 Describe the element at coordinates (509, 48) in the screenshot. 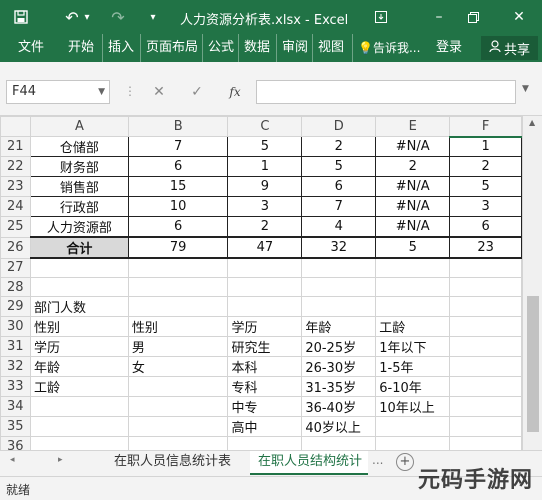

I see `share-button: 共享` at that location.